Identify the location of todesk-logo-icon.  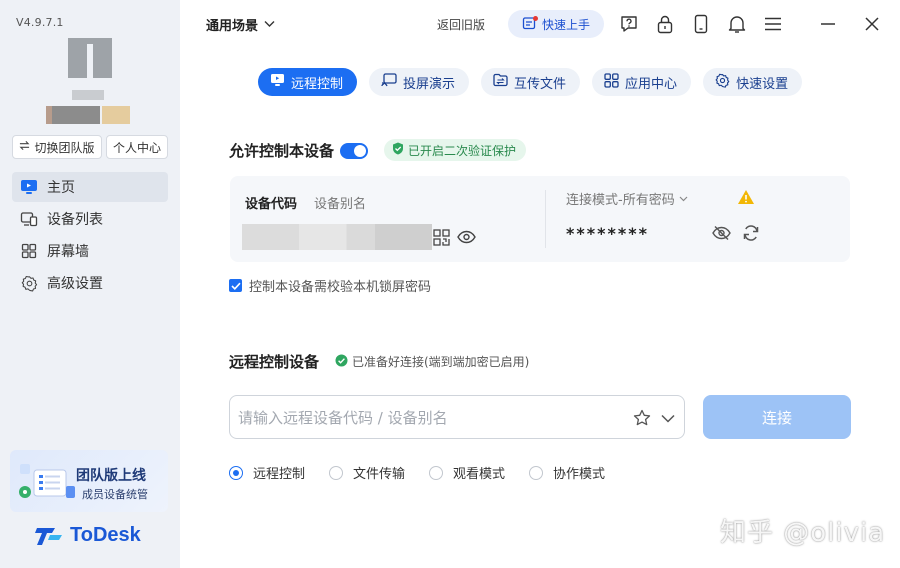
(48, 536).